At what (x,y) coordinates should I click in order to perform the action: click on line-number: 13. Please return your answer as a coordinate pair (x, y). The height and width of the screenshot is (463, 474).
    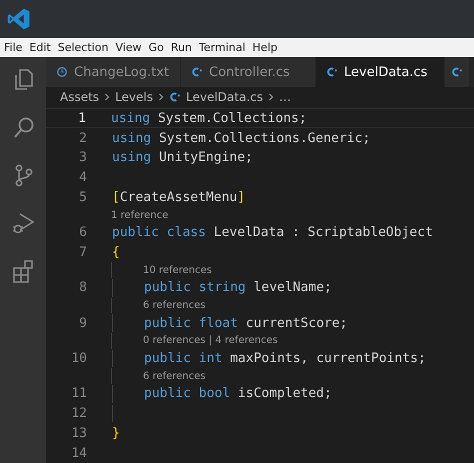
    Looking at the image, I should click on (79, 433).